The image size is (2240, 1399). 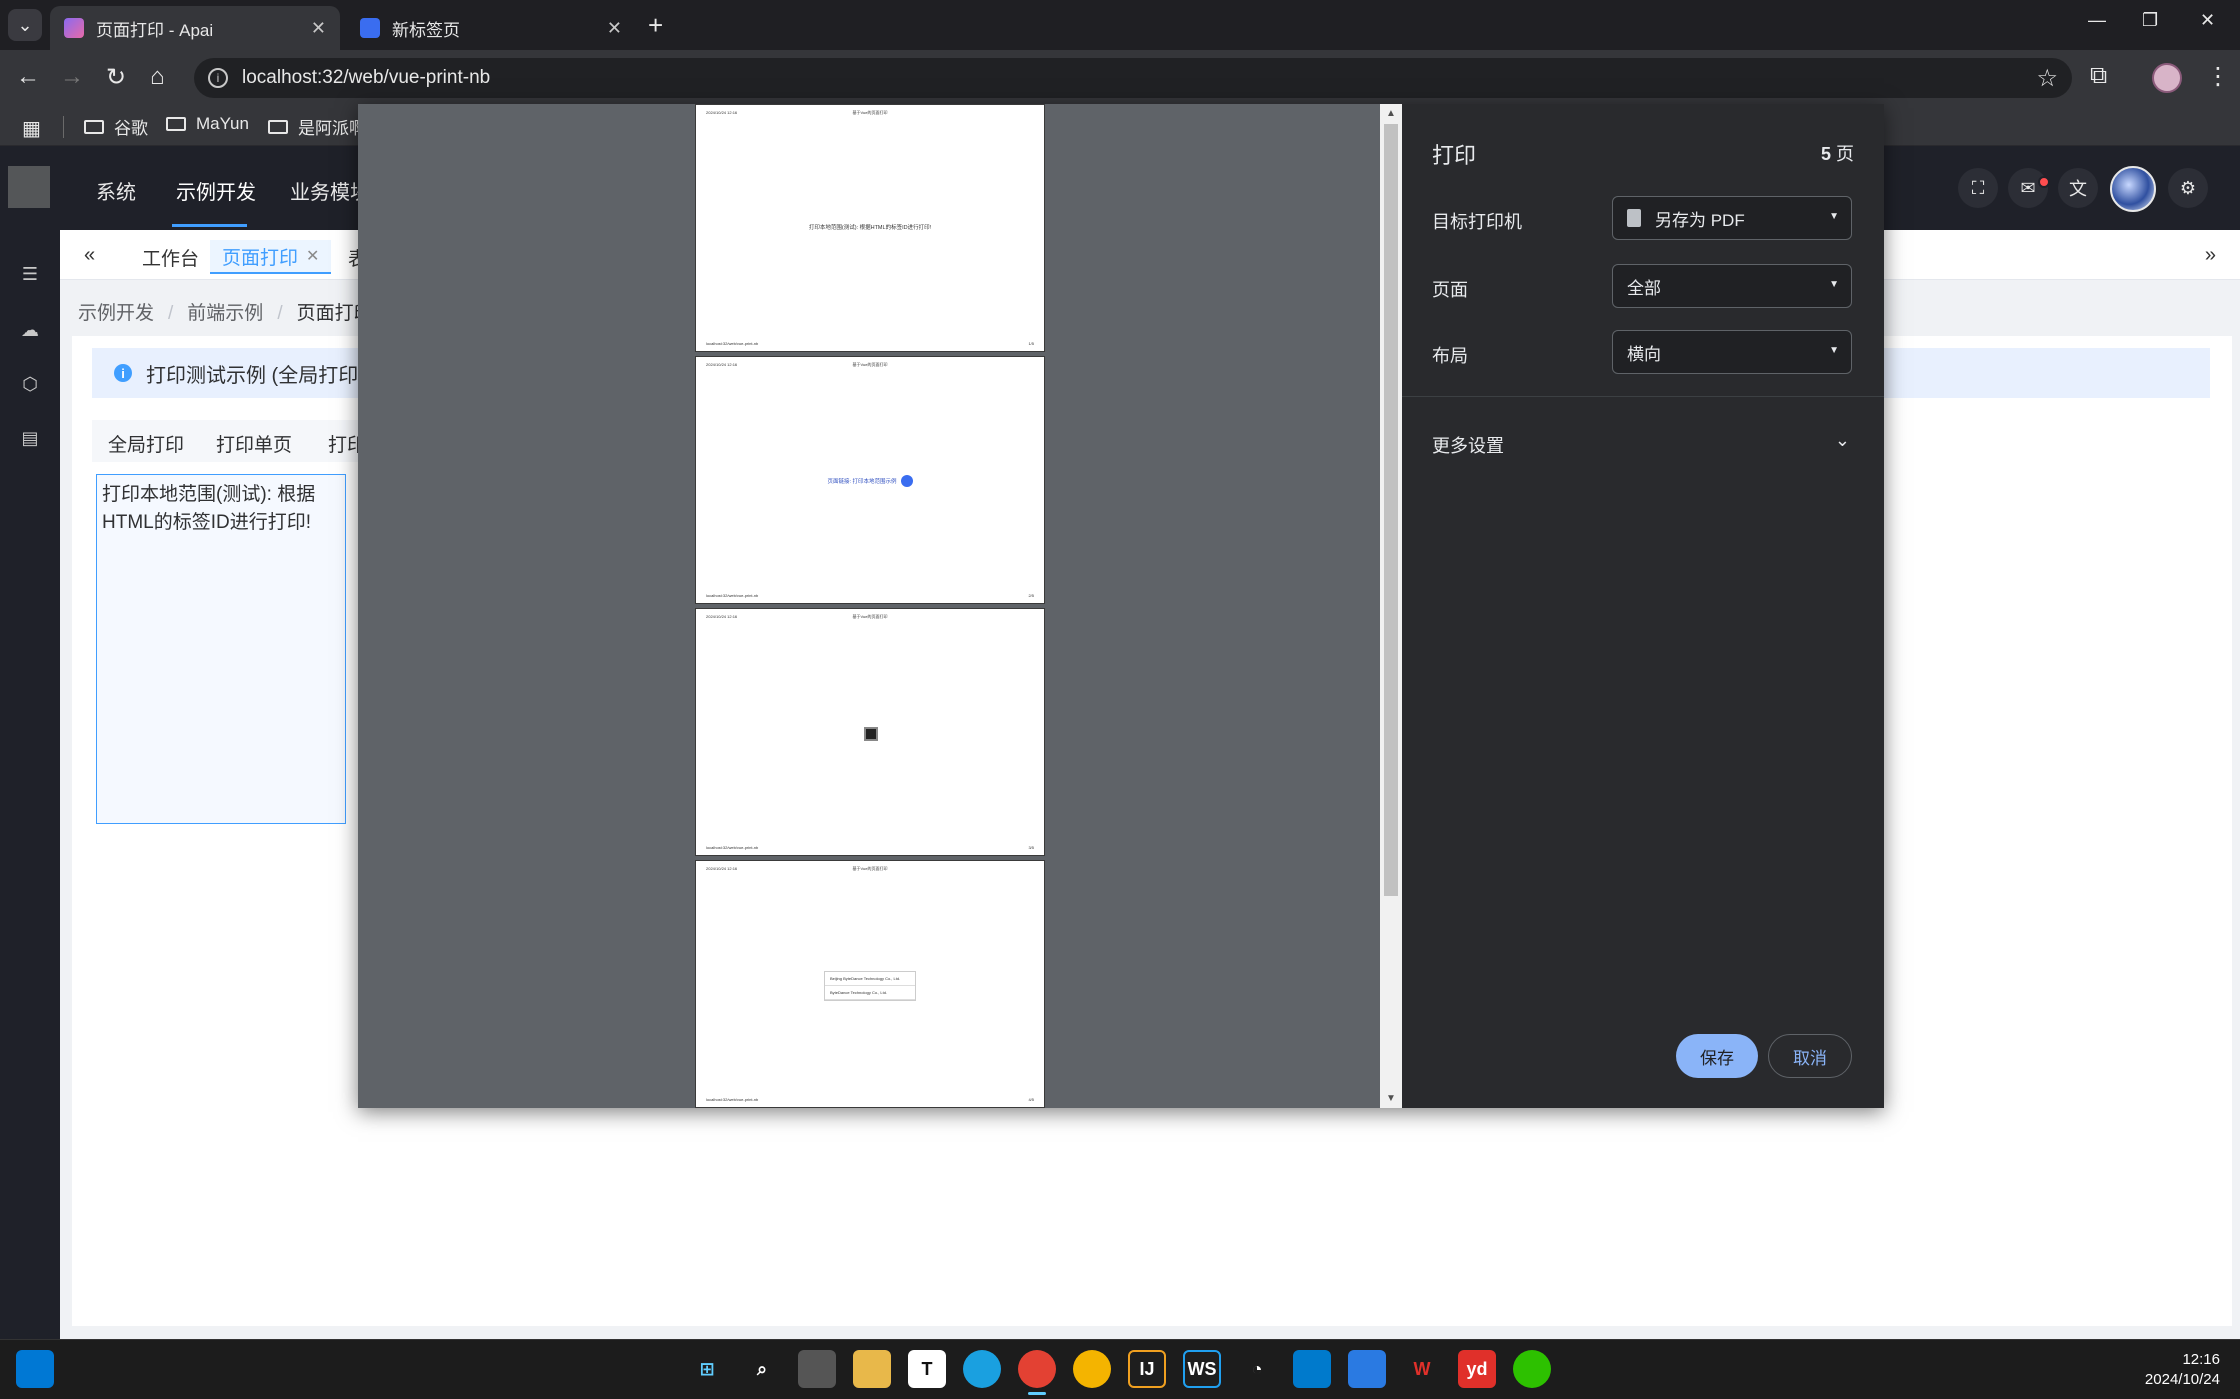 I want to click on chevron-down-icon: ⌄, so click(x=1842, y=440).